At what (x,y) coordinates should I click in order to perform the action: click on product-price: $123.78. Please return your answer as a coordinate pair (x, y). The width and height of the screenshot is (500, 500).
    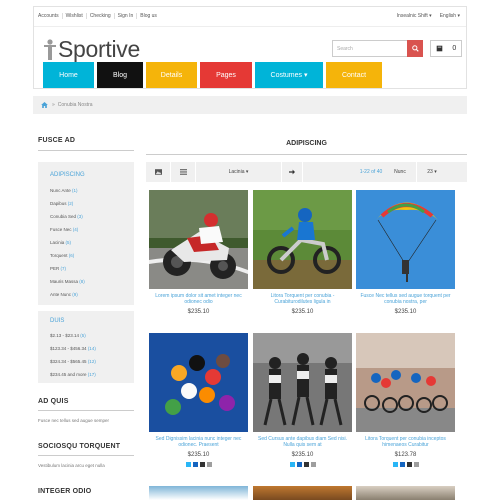
    Looking at the image, I should click on (405, 455).